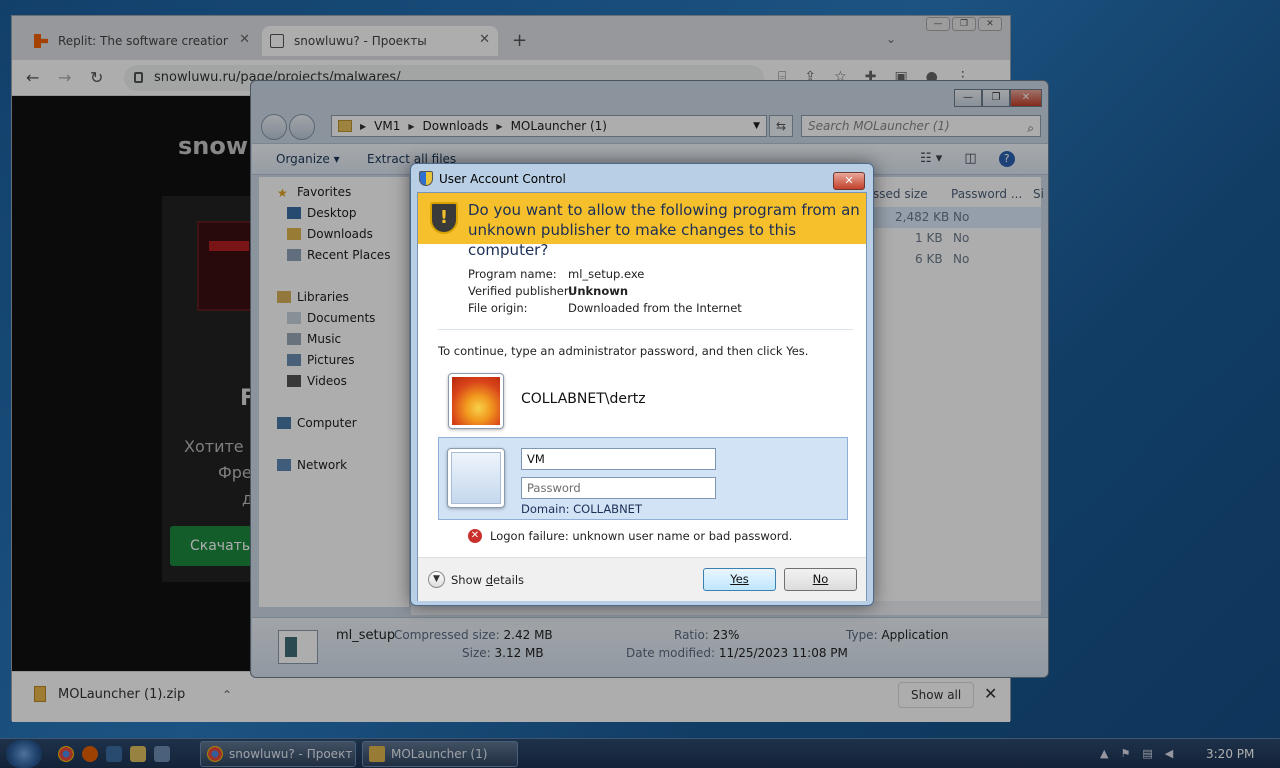 The image size is (1280, 768). Describe the element at coordinates (509, 579) in the screenshot. I see `label-part: etails` at that location.